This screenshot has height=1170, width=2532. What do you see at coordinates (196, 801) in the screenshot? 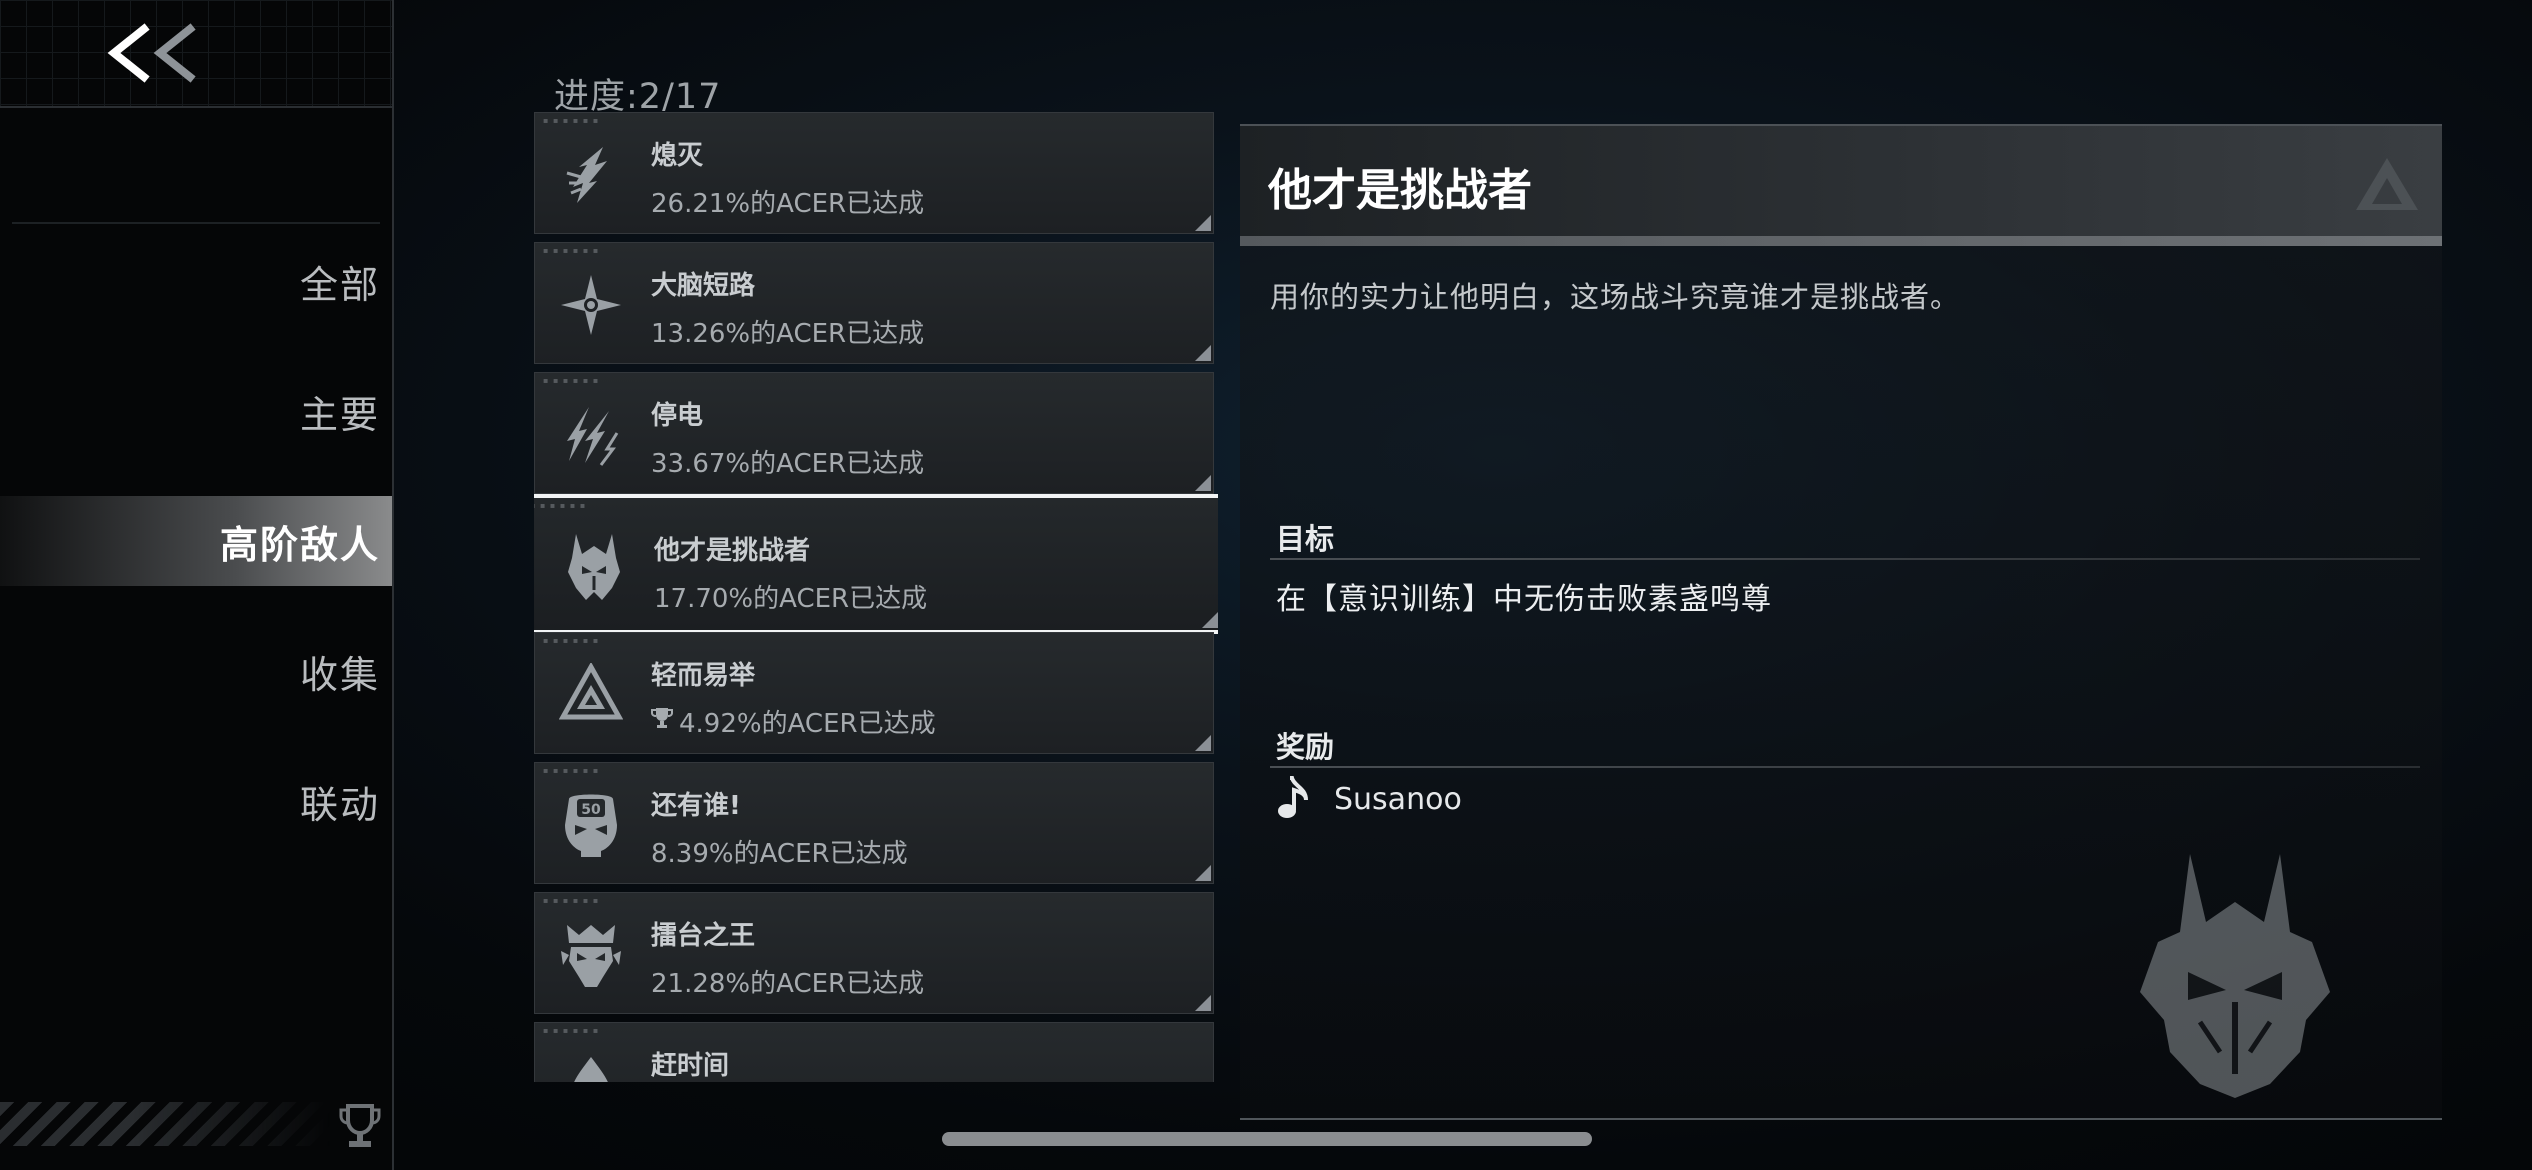
I see `nav-item-collab: 联动` at bounding box center [196, 801].